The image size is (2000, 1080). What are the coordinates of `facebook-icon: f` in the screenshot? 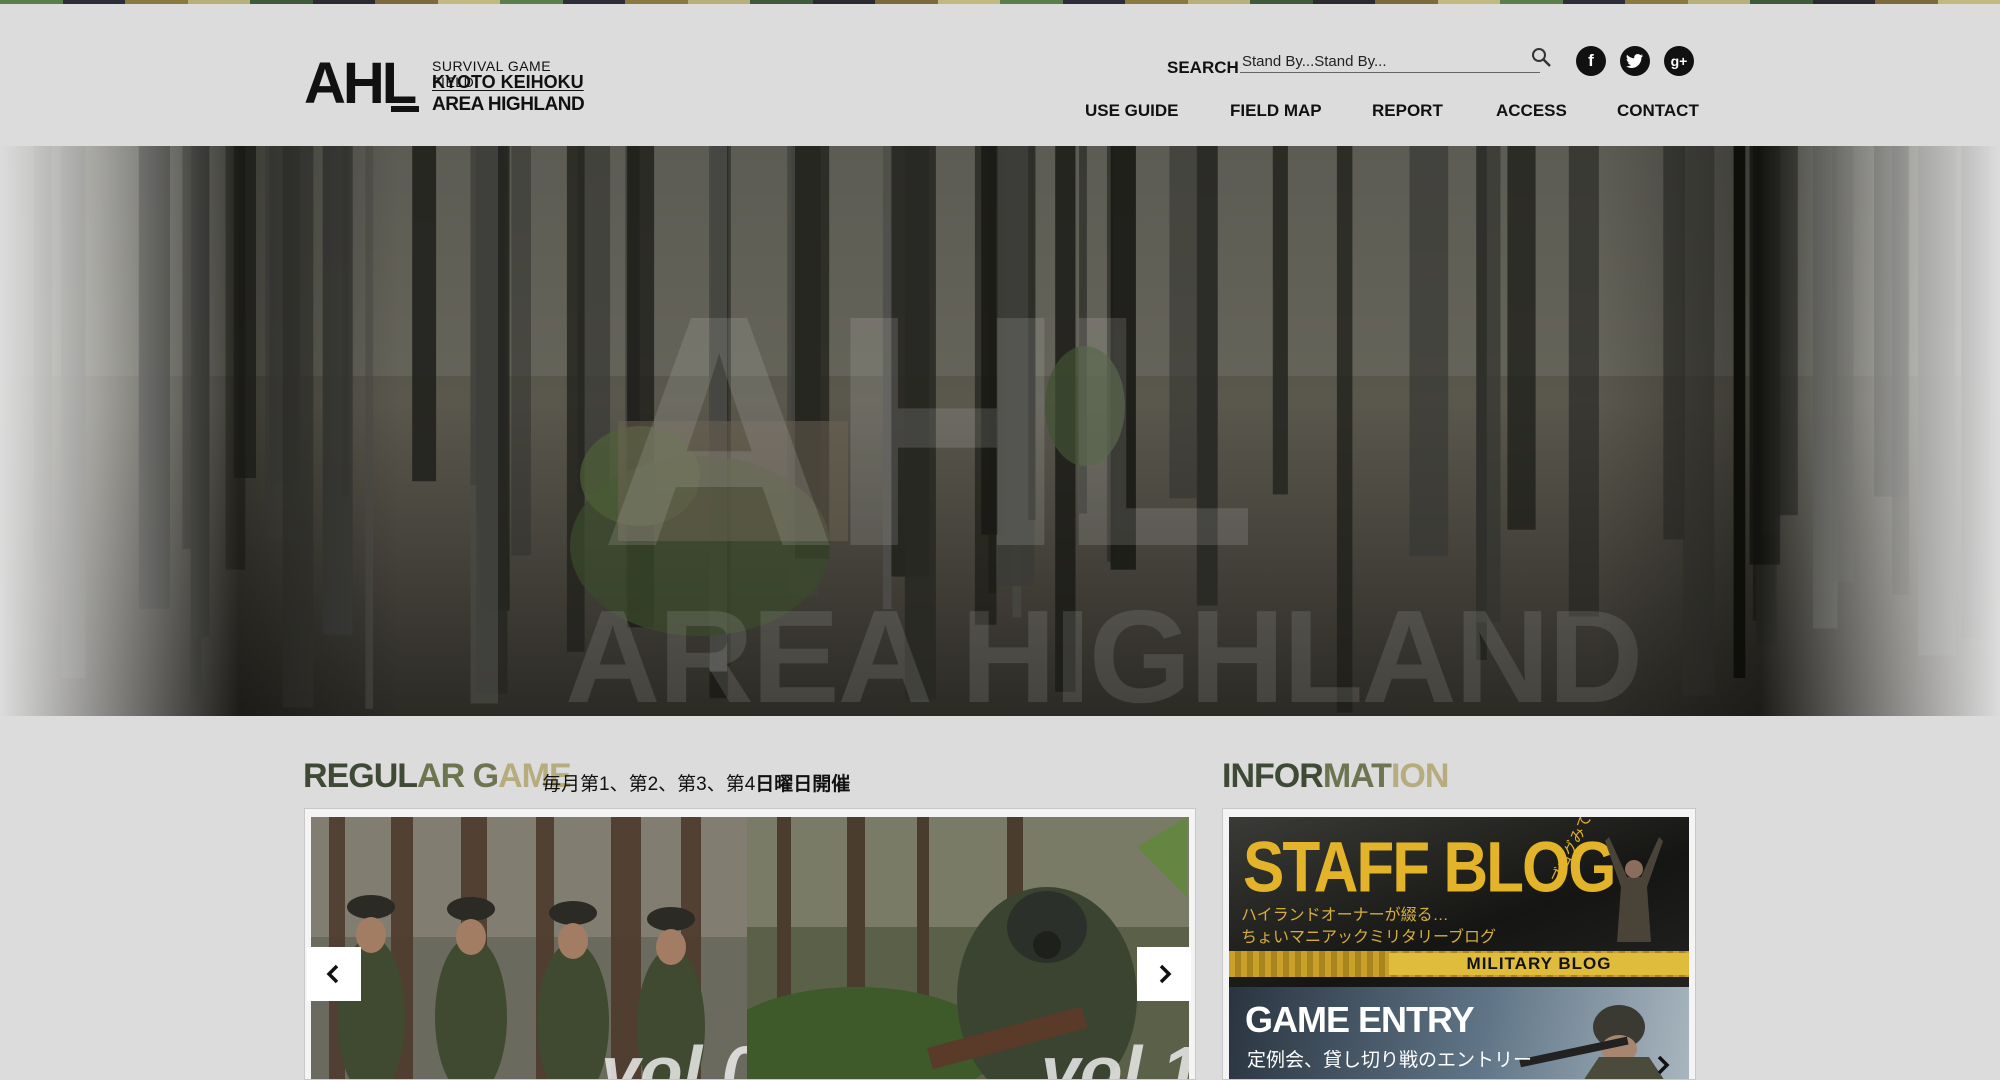 It's located at (1591, 61).